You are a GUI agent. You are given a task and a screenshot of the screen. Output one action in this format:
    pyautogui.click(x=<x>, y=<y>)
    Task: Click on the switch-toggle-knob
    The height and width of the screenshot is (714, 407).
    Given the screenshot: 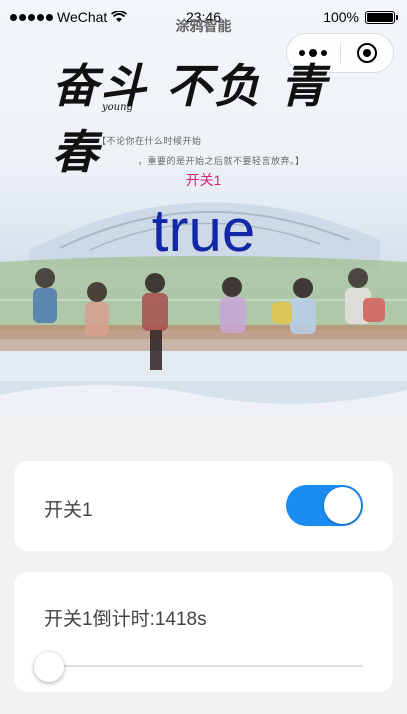 What is the action you would take?
    pyautogui.click(x=342, y=505)
    